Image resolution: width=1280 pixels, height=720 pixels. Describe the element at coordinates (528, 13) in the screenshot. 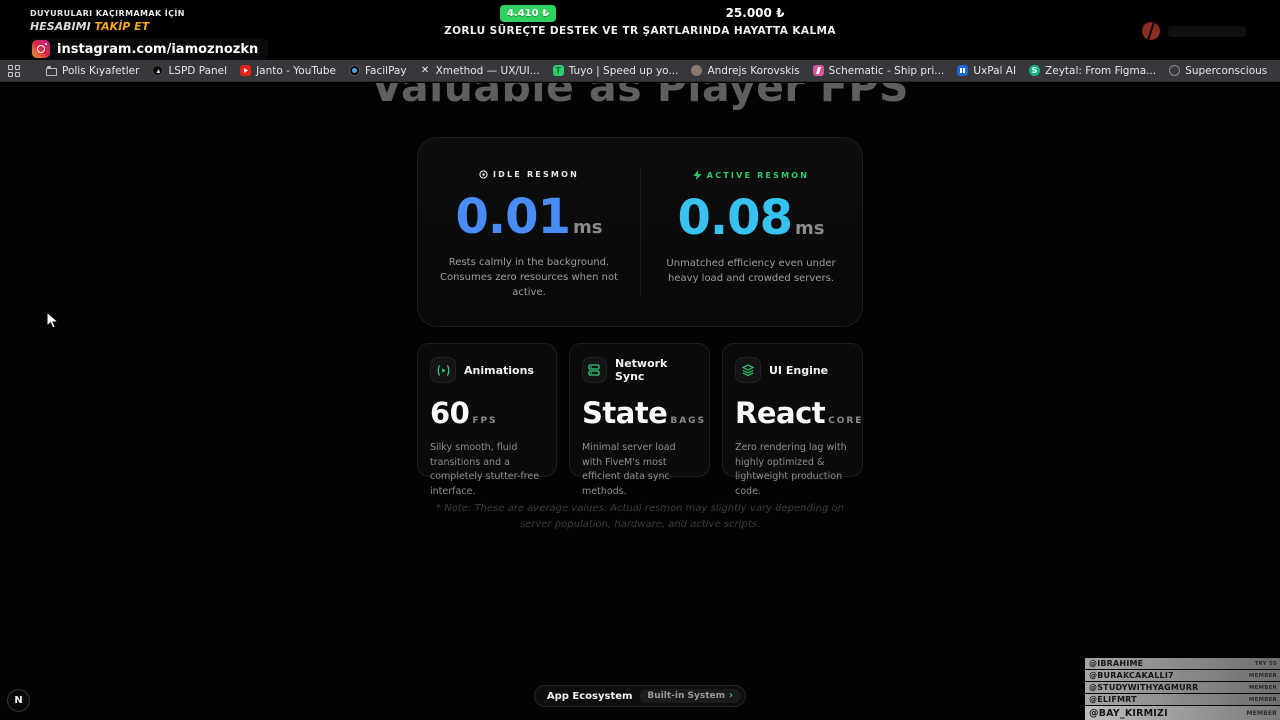

I see `donation-current-badge: 4.410 ₺` at that location.